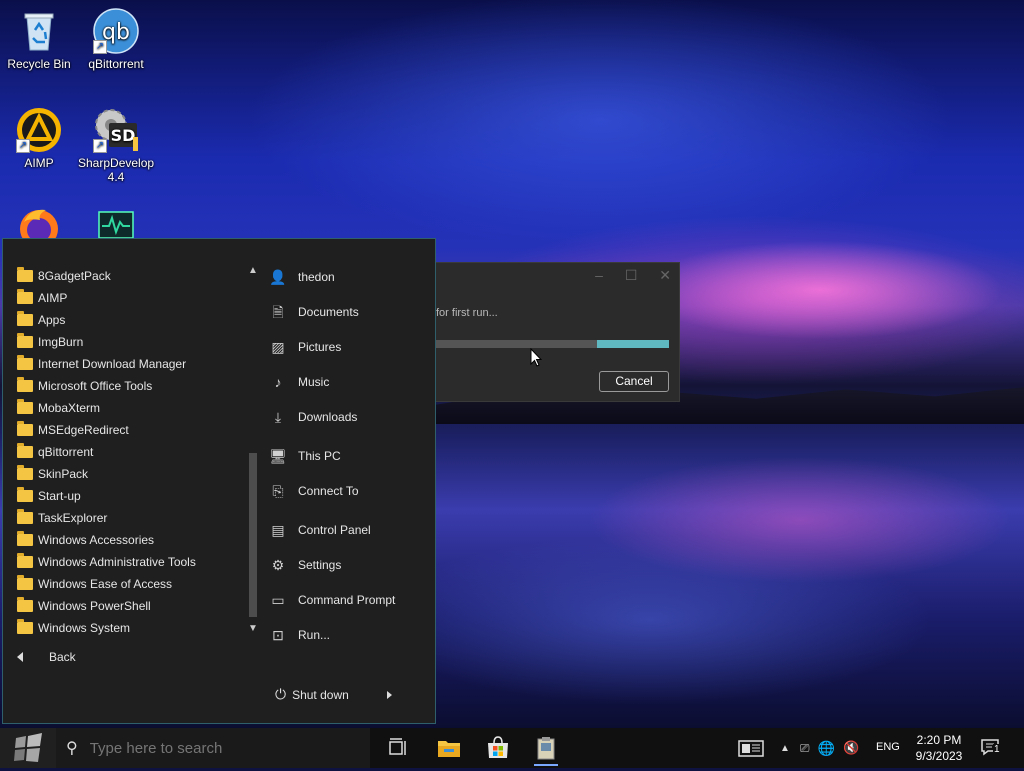  What do you see at coordinates (785, 748) in the screenshot?
I see `chevron-up-icon: ▲` at bounding box center [785, 748].